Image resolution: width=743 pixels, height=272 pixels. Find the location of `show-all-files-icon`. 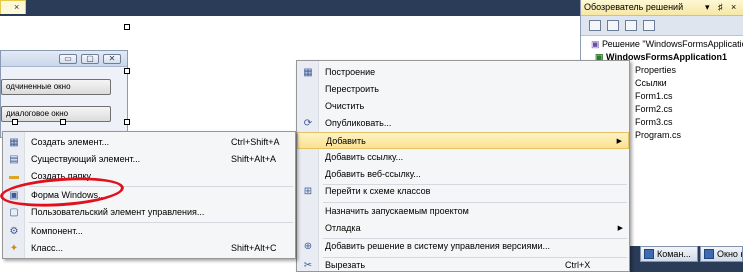

show-all-files-icon is located at coordinates (613, 25).